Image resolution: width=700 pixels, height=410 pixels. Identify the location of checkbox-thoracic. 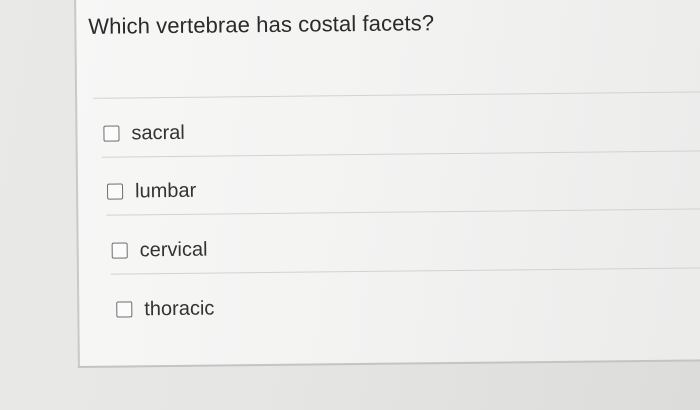
(124, 309).